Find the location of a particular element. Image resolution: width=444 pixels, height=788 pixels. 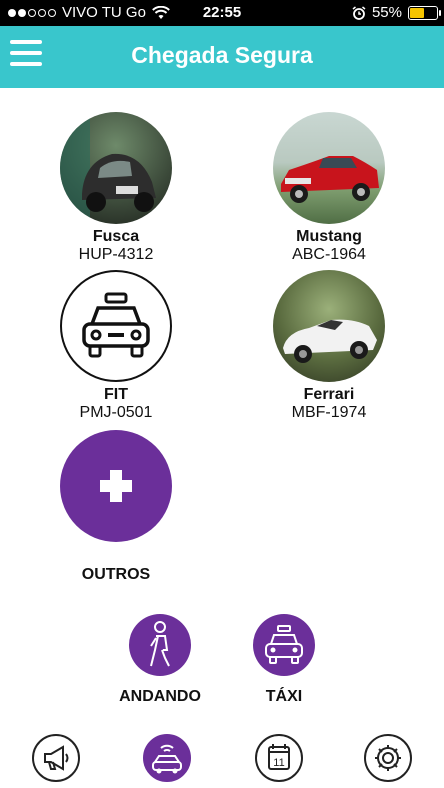

red-mustang-photo is located at coordinates (329, 168).